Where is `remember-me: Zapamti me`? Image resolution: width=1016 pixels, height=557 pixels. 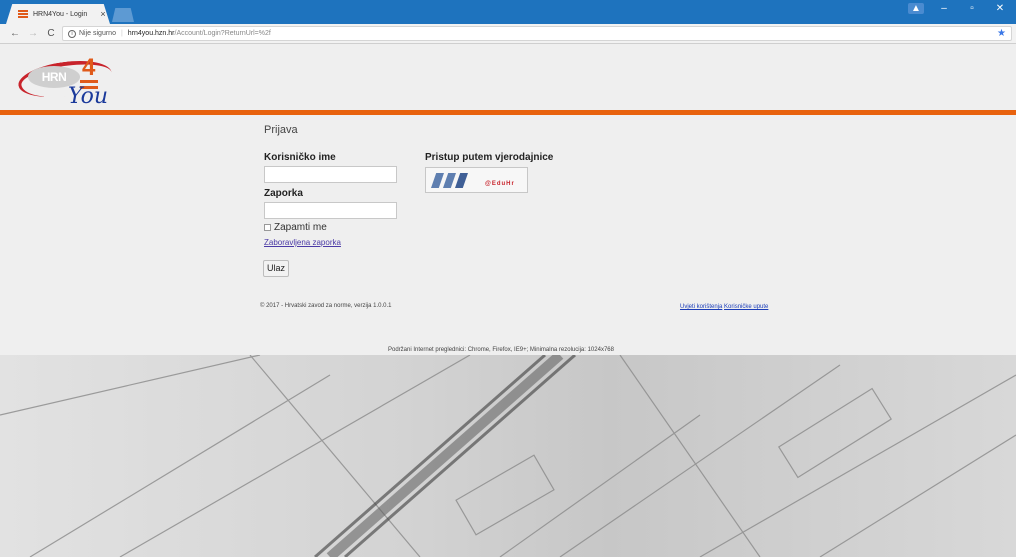
remember-me: Zapamti me is located at coordinates (295, 227).